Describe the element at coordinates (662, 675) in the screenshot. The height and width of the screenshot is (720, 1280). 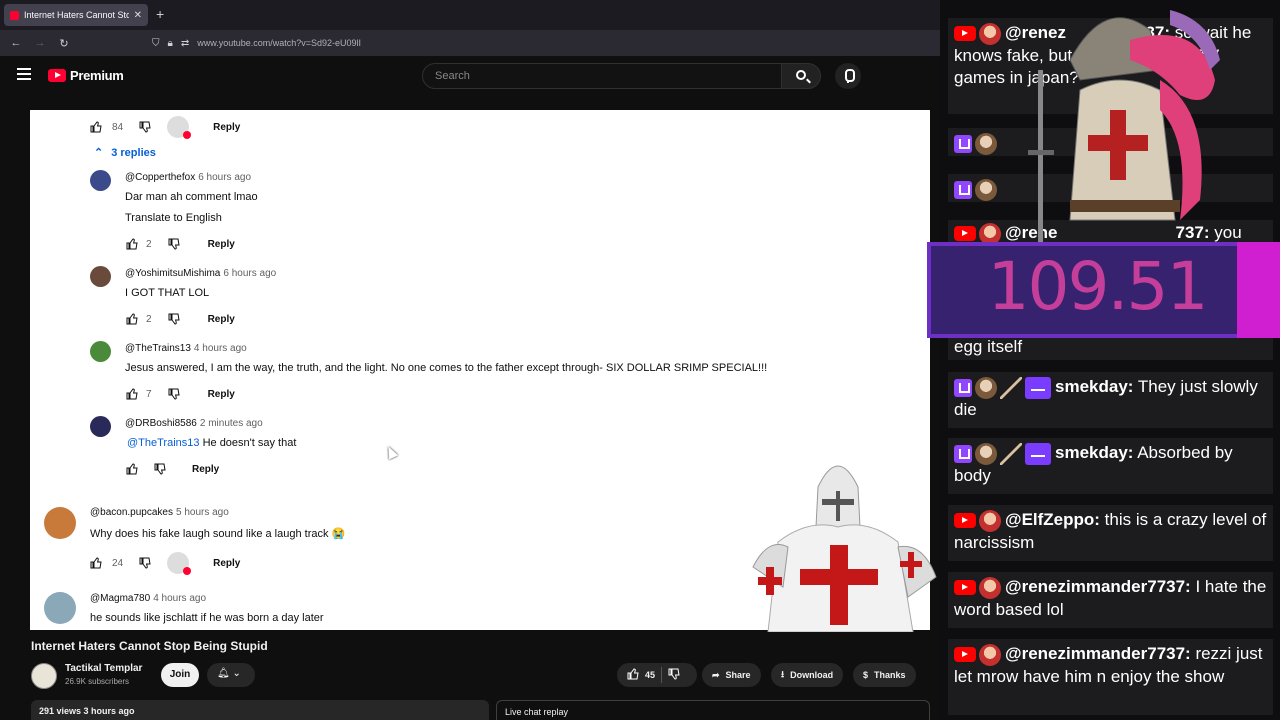
I see `divider` at that location.